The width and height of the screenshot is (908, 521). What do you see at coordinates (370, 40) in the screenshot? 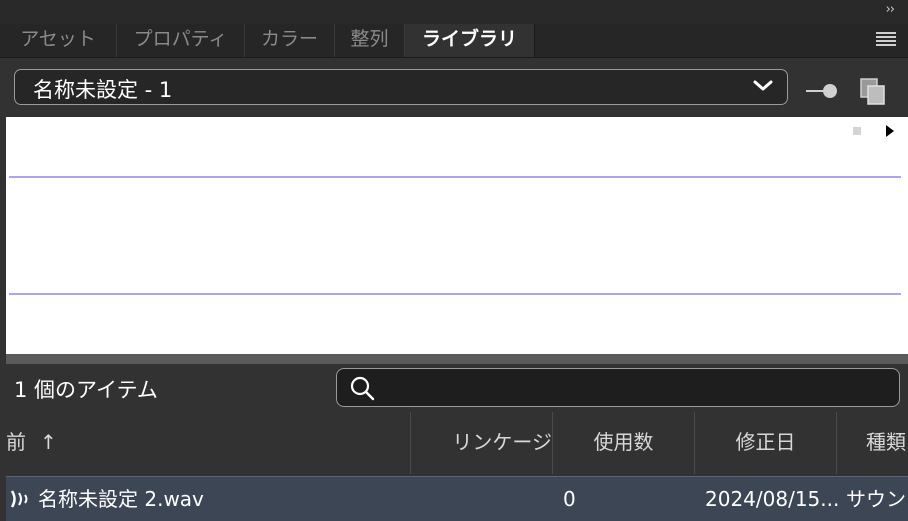
I see `tab-align: 整列` at bounding box center [370, 40].